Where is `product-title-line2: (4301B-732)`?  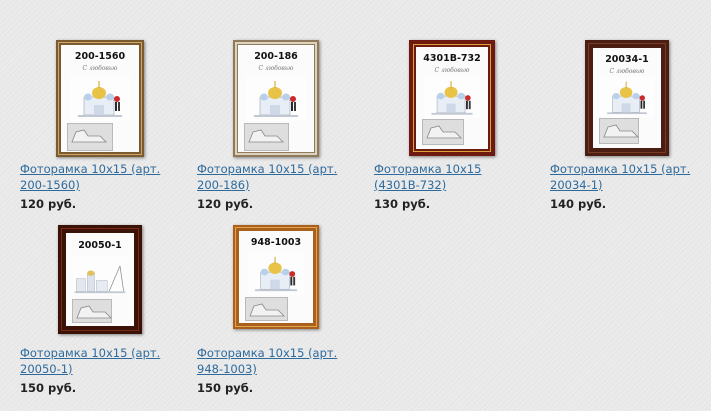
product-title-line2: (4301B-732) is located at coordinates (410, 185).